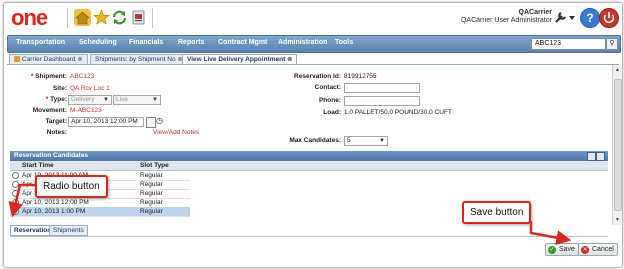  I want to click on save-label: Save, so click(567, 249).